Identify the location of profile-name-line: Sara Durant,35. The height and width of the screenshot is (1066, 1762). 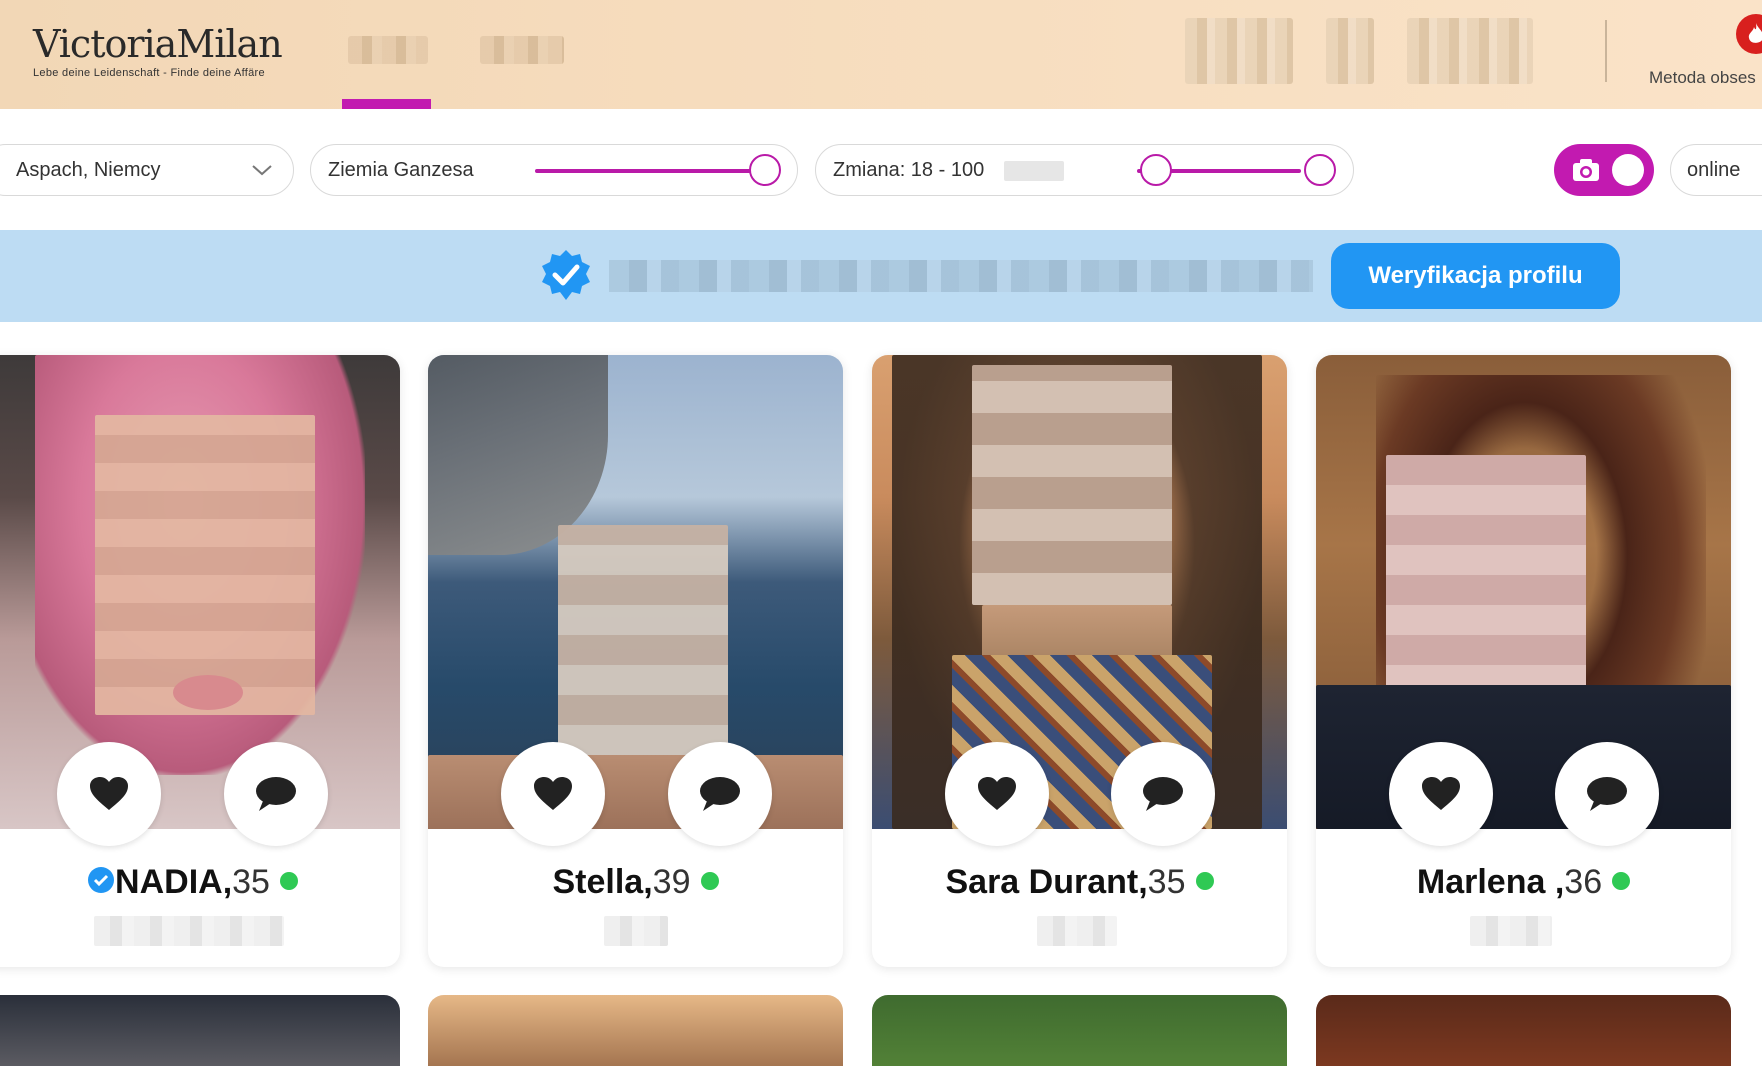
(1079, 882).